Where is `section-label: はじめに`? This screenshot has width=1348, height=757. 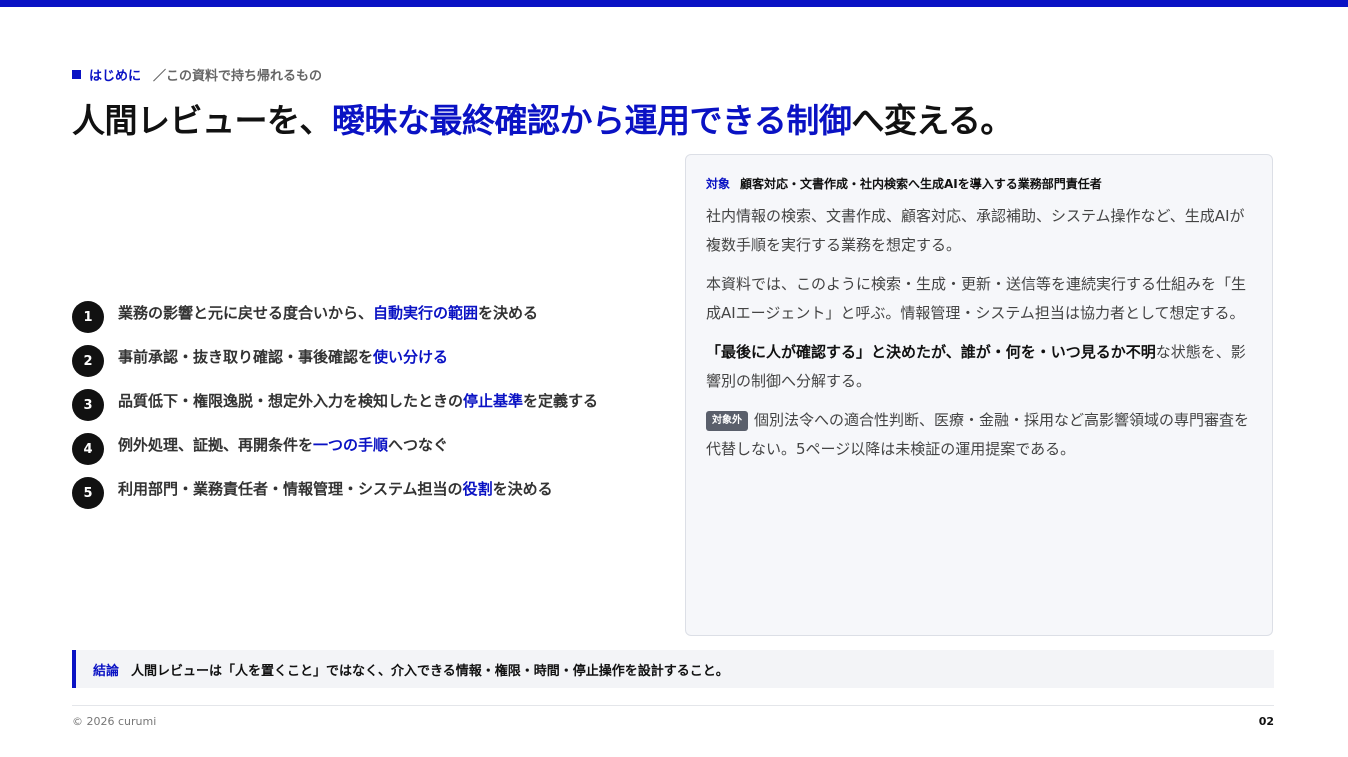
section-label: はじめに is located at coordinates (115, 76).